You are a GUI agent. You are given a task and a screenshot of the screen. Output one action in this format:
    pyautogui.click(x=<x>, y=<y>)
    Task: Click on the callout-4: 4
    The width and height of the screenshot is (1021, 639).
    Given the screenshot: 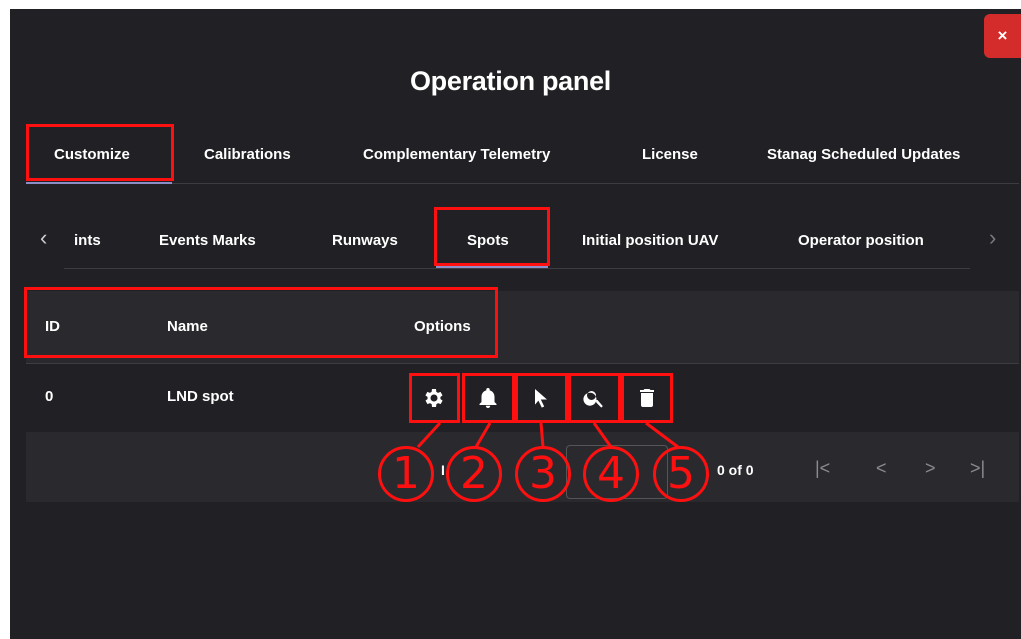 What is the action you would take?
    pyautogui.click(x=611, y=474)
    